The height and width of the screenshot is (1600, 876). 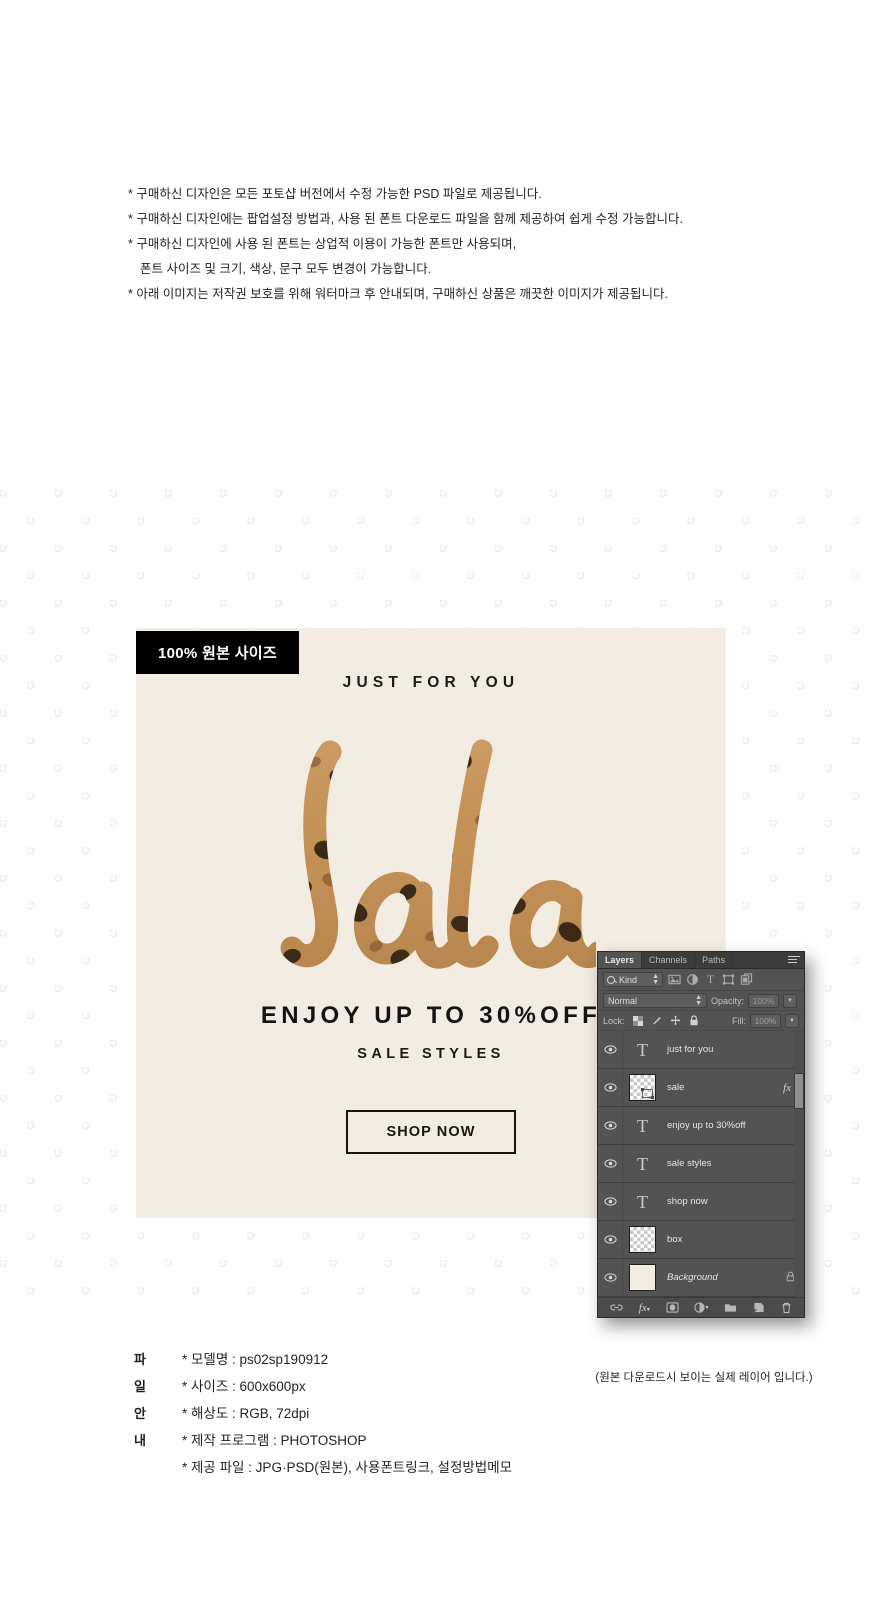 What do you see at coordinates (714, 960) in the screenshot?
I see `tab-paths: Paths` at bounding box center [714, 960].